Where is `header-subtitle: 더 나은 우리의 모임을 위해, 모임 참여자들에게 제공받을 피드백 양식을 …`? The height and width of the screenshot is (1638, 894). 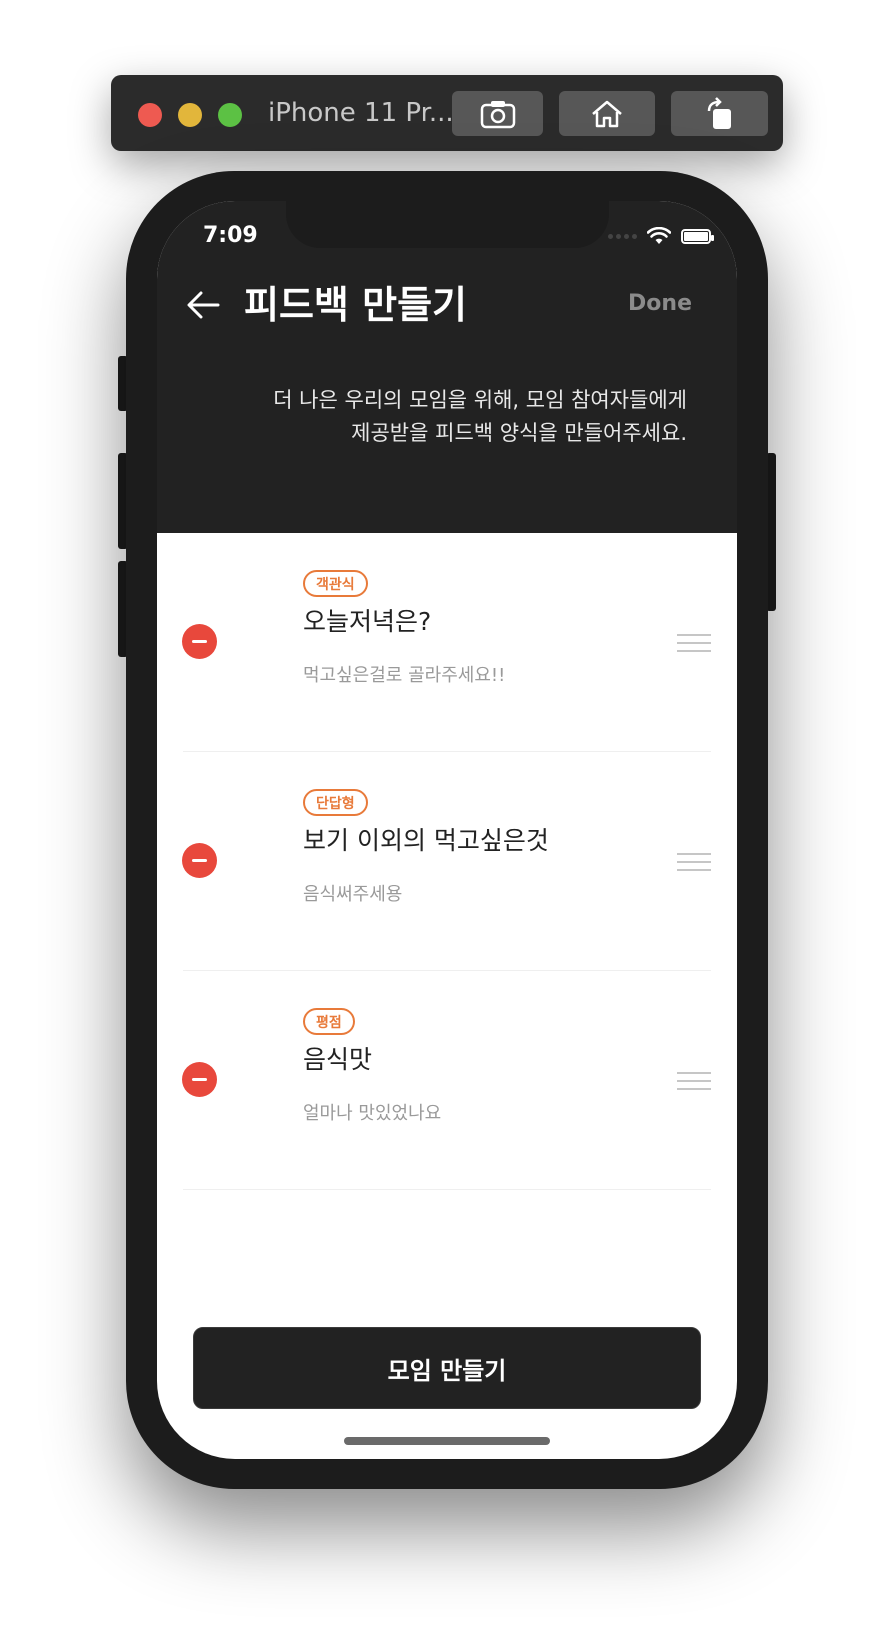 header-subtitle: 더 나은 우리의 모임을 위해, 모임 참여자들에게 제공받을 피드백 양식을 … is located at coordinates (452, 417).